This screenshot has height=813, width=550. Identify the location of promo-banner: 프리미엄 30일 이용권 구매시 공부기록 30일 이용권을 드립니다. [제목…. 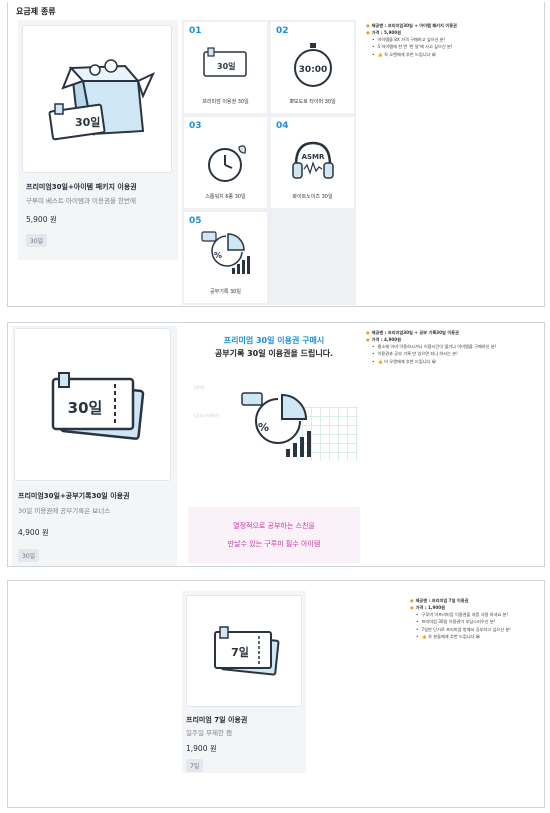
(274, 445).